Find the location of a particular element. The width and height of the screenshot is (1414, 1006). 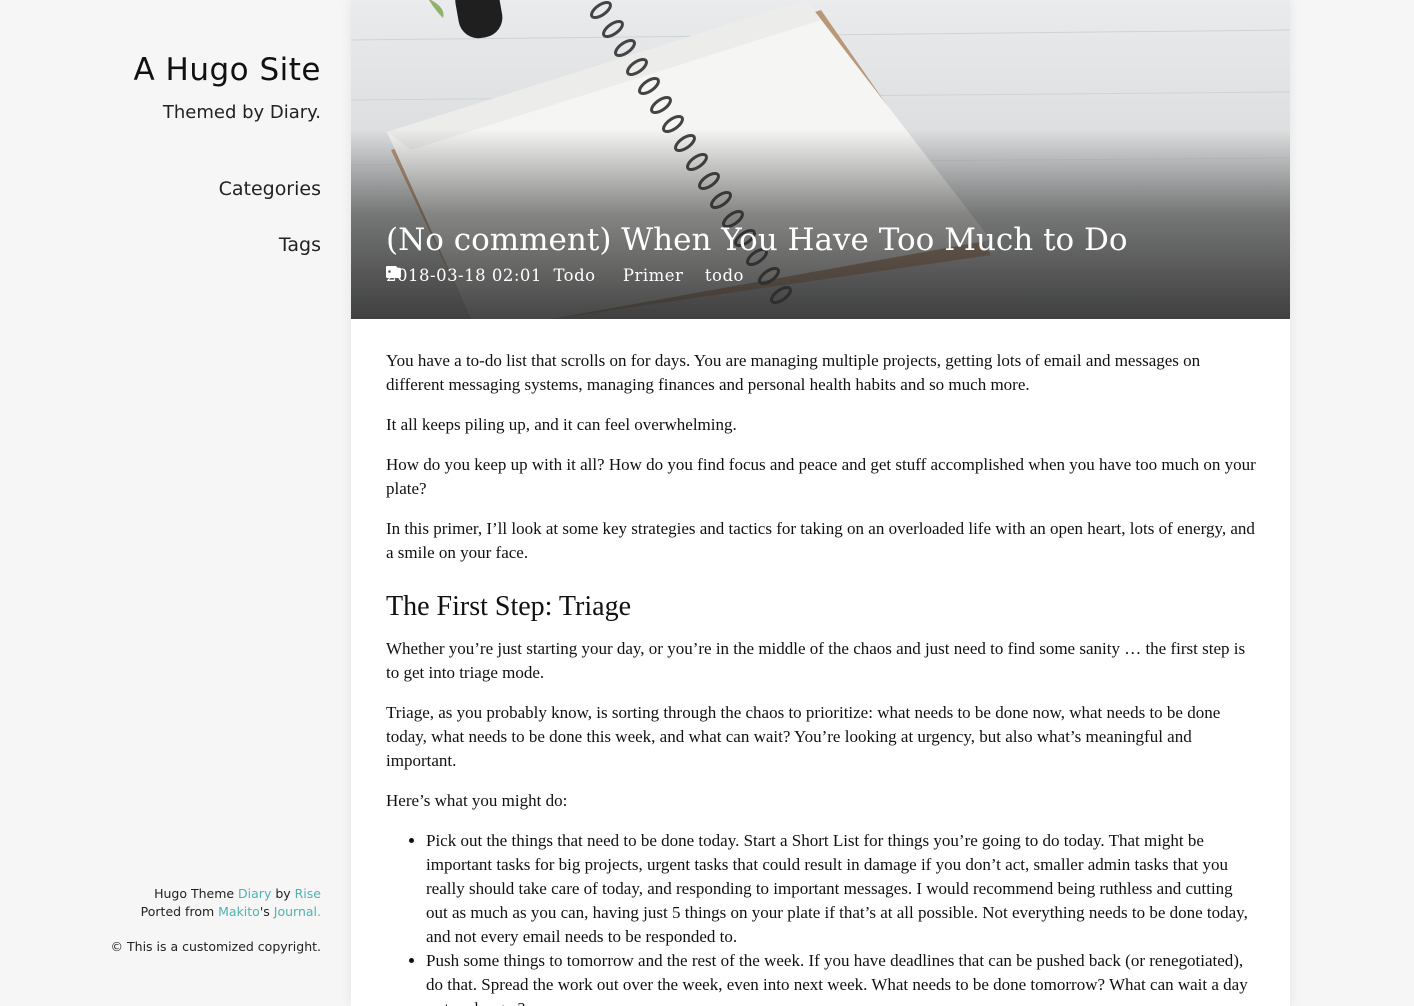

credits-text: Ported from is located at coordinates (179, 911).